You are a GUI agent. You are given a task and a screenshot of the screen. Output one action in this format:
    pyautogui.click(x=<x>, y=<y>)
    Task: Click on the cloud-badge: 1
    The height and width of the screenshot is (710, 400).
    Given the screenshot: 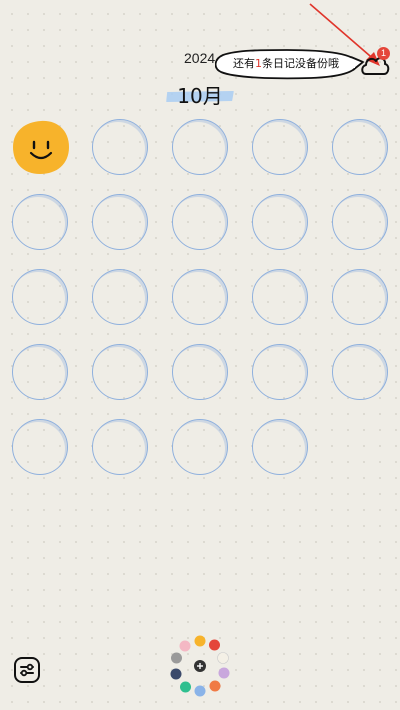 What is the action you would take?
    pyautogui.click(x=383, y=53)
    